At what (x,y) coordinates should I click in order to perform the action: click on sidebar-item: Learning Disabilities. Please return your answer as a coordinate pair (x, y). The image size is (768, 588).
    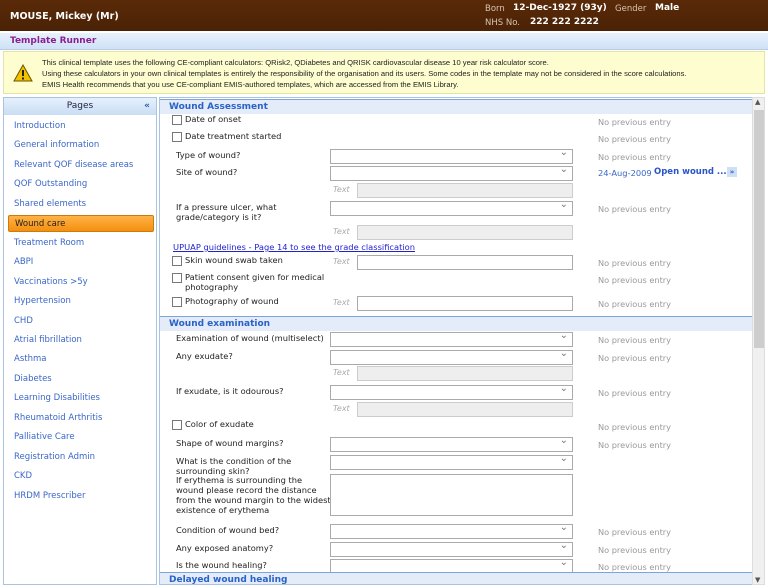
    Looking at the image, I should click on (81, 398).